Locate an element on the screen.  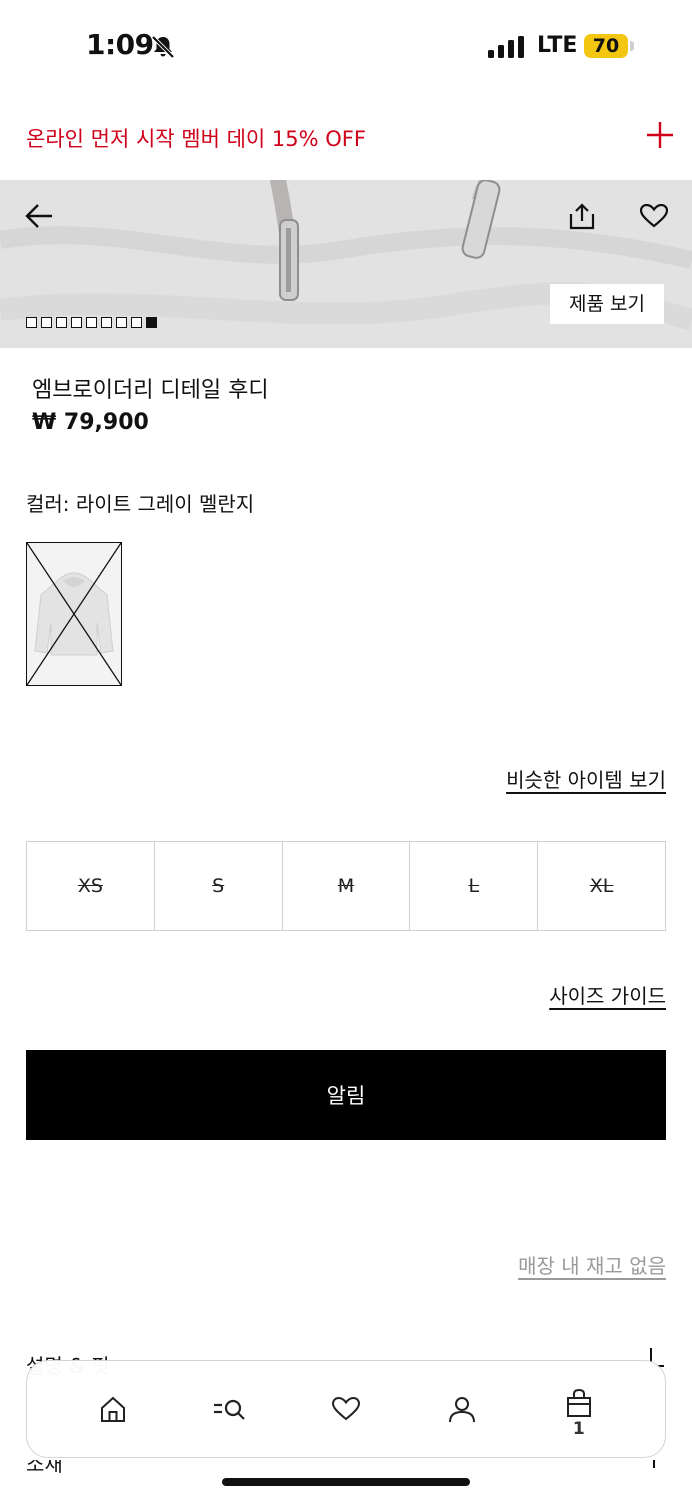
bottom-navigation: 1 is located at coordinates (346, 1409).